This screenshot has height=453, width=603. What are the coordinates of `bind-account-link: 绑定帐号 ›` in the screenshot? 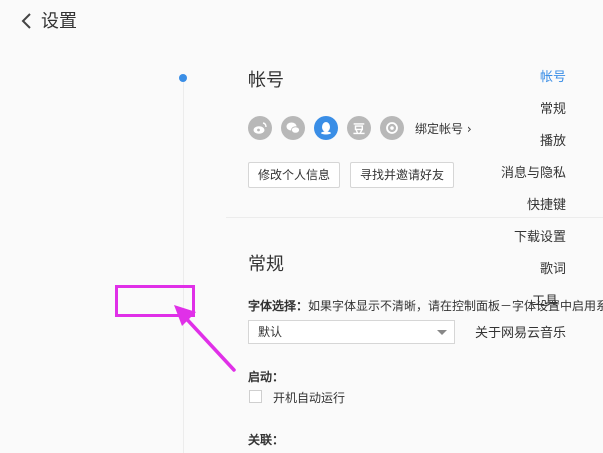 It's located at (443, 128).